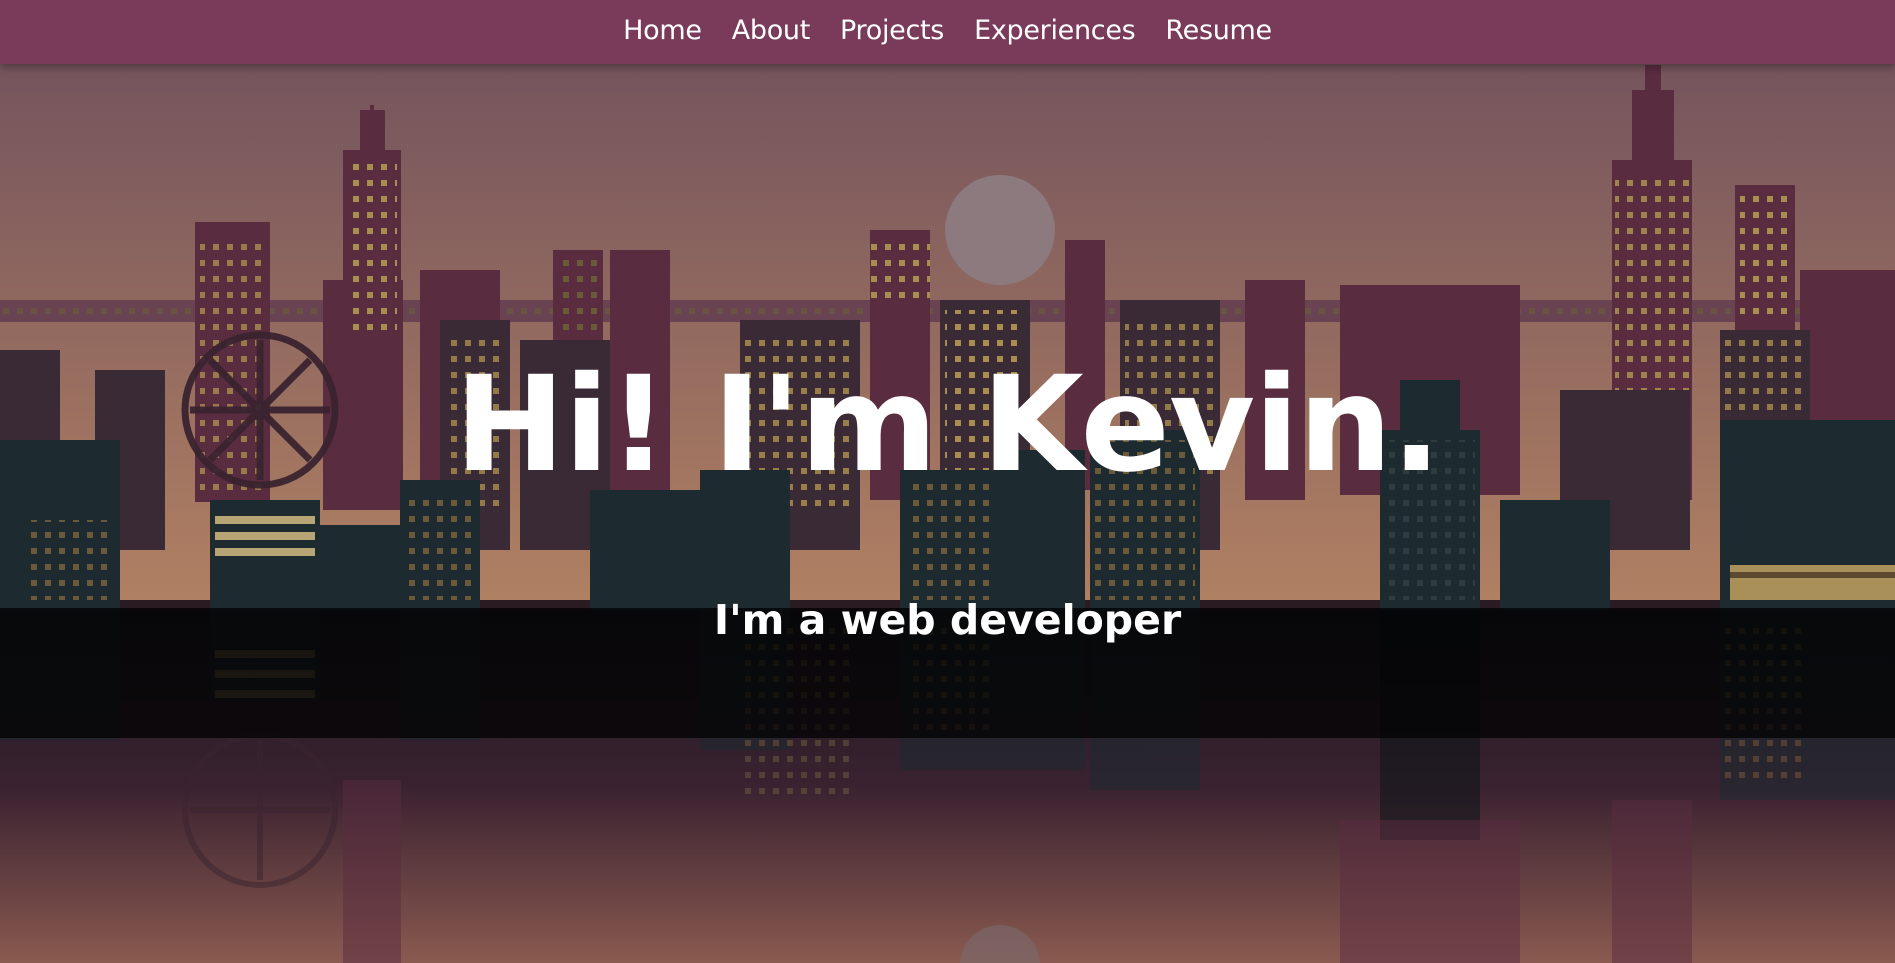 This screenshot has height=963, width=1895. Describe the element at coordinates (662, 30) in the screenshot. I see `nav-link-home: Home` at that location.